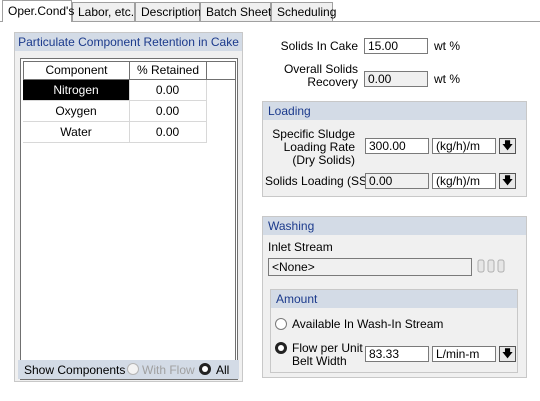 The height and width of the screenshot is (401, 540). I want to click on loading-title: Loading, so click(394, 111).